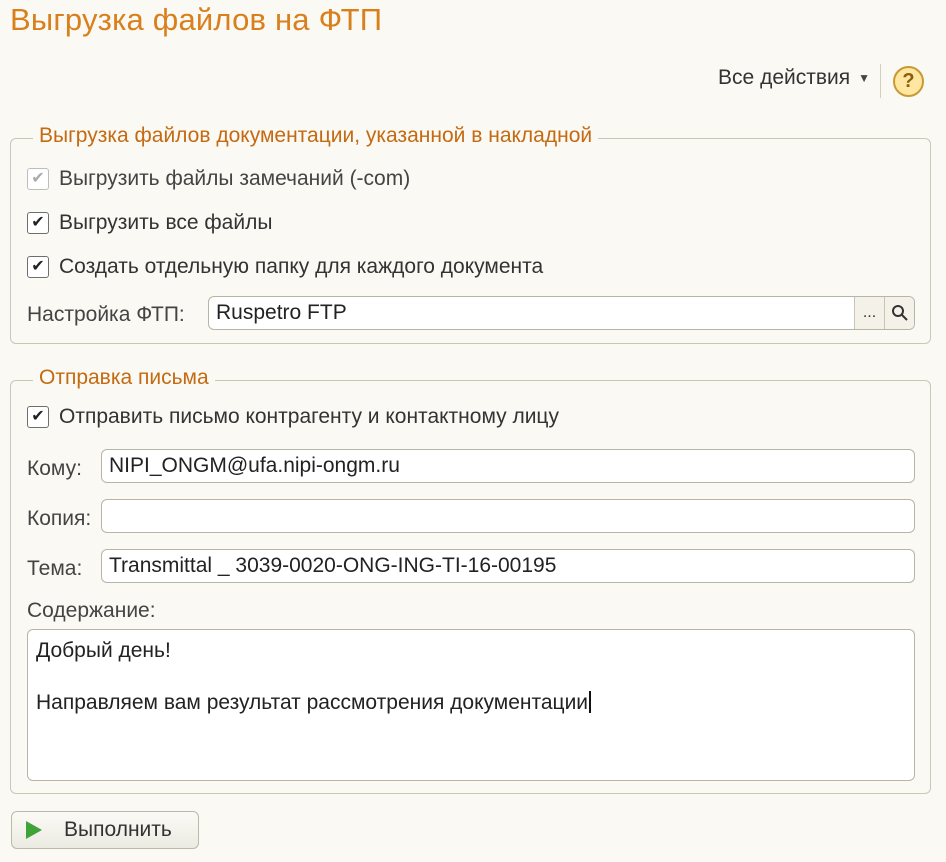 The width and height of the screenshot is (946, 862). Describe the element at coordinates (106, 314) in the screenshot. I see `ftp-setting-label: Настройка ФТП:` at that location.